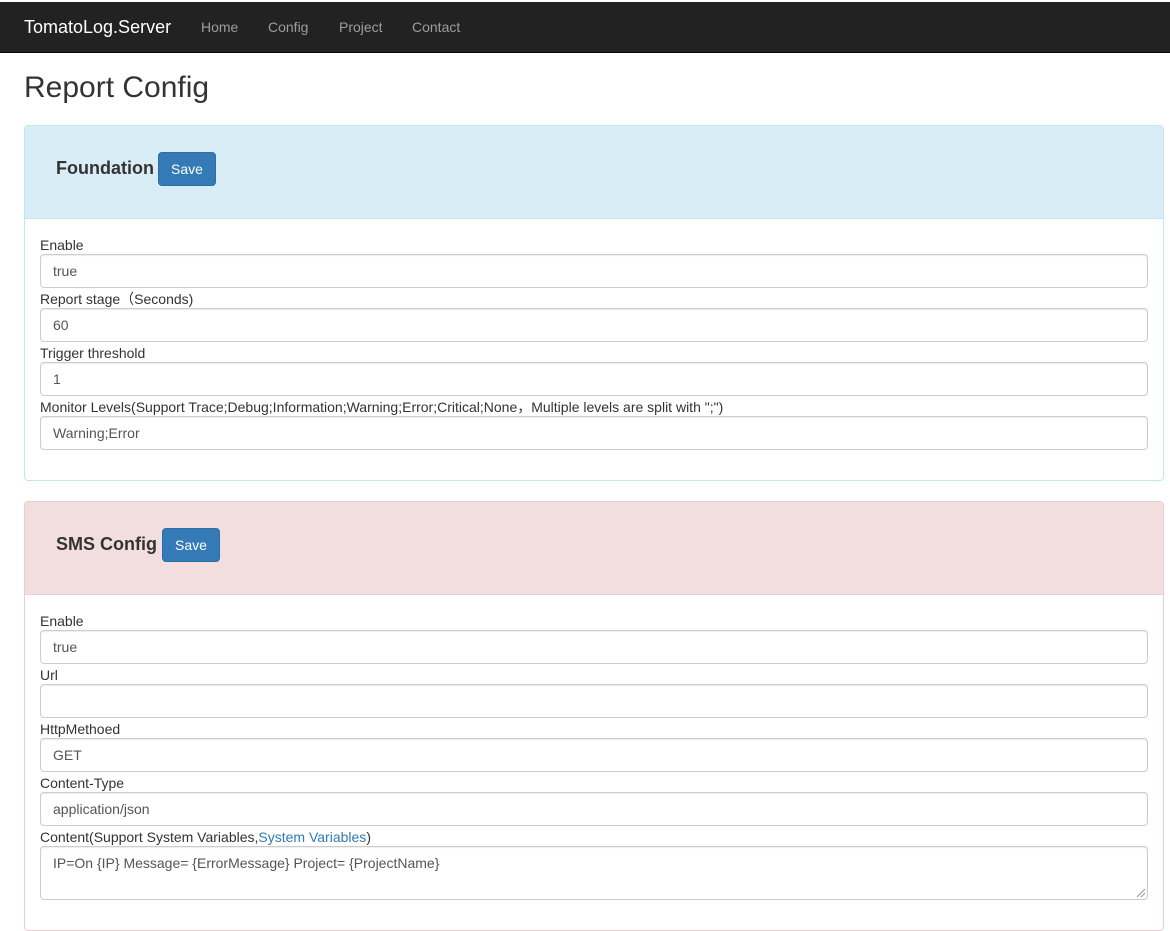 This screenshot has height=931, width=1170. Describe the element at coordinates (436, 27) in the screenshot. I see `nav-link-contact: Contact` at that location.